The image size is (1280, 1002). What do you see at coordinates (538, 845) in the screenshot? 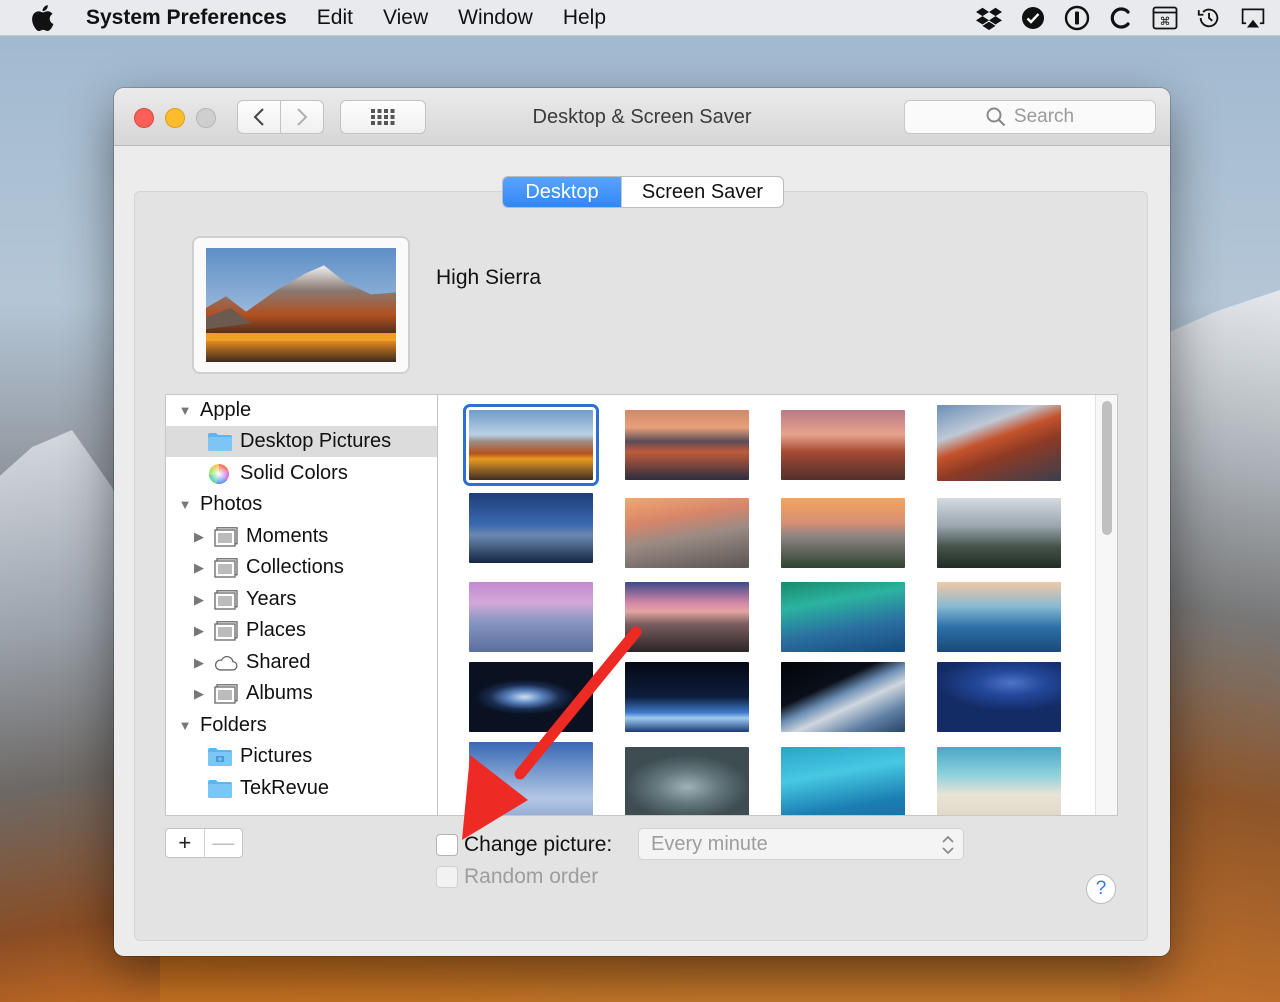
I see `change-picture-label: Change picture:` at bounding box center [538, 845].